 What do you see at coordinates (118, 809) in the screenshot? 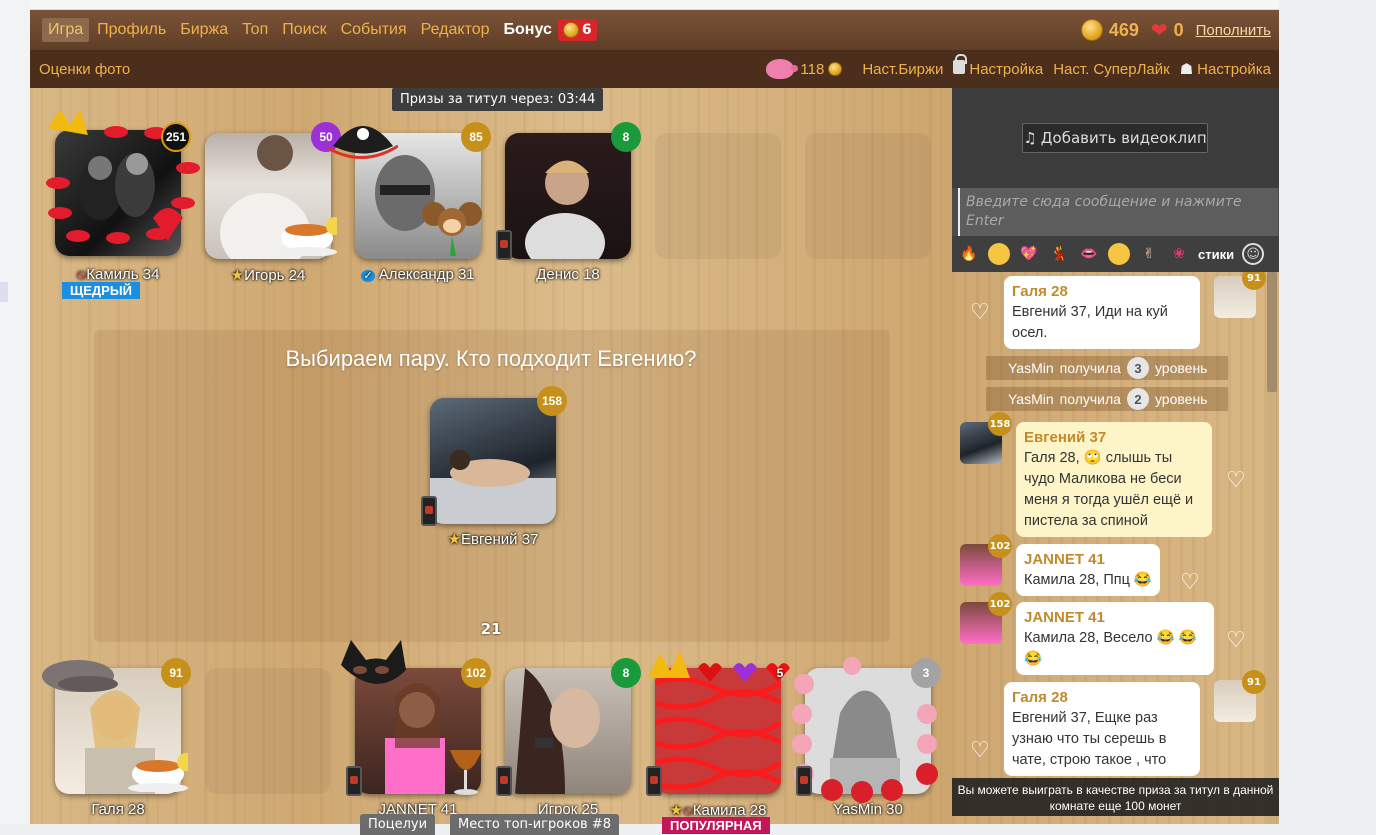
I see `seat-name: Галя 28` at bounding box center [118, 809].